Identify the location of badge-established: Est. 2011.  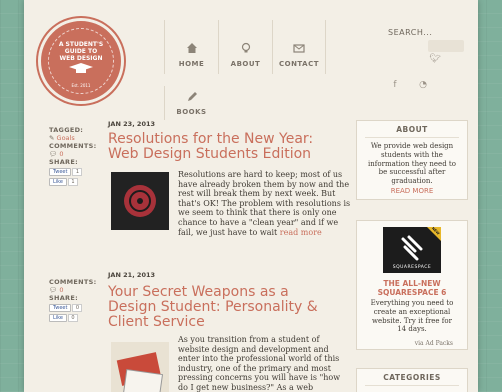
(81, 85).